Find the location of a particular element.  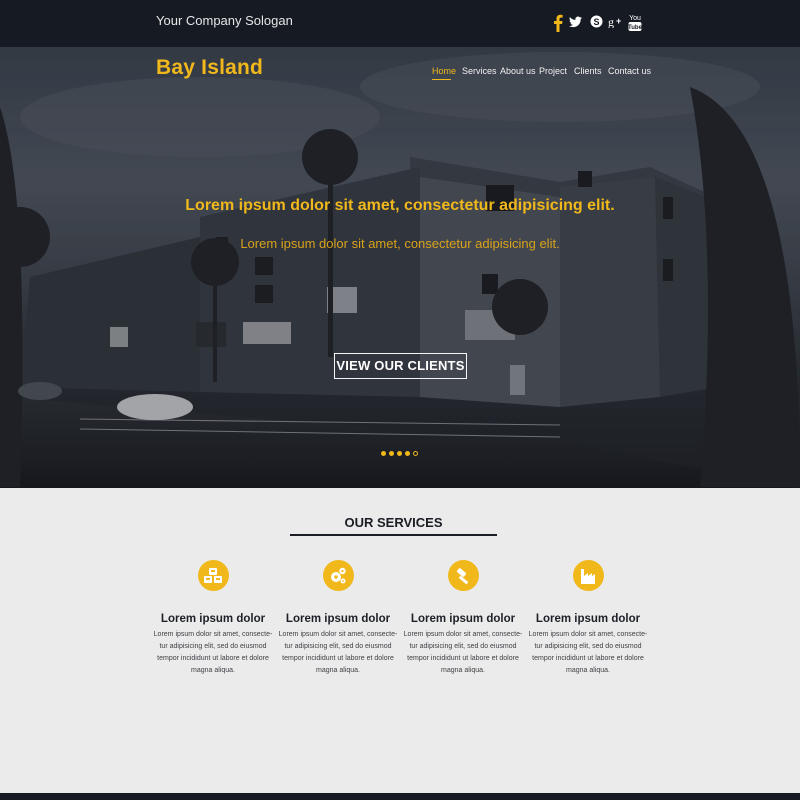

skype-icon: S is located at coordinates (596, 25).